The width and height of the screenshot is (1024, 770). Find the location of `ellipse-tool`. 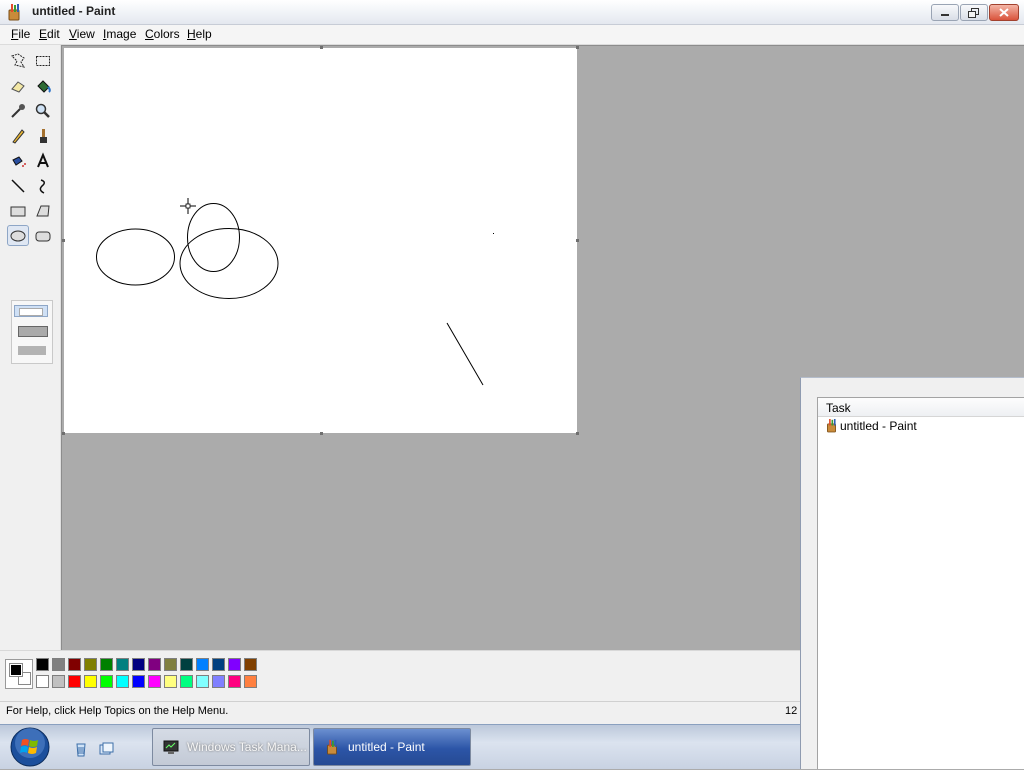

ellipse-tool is located at coordinates (18, 235).